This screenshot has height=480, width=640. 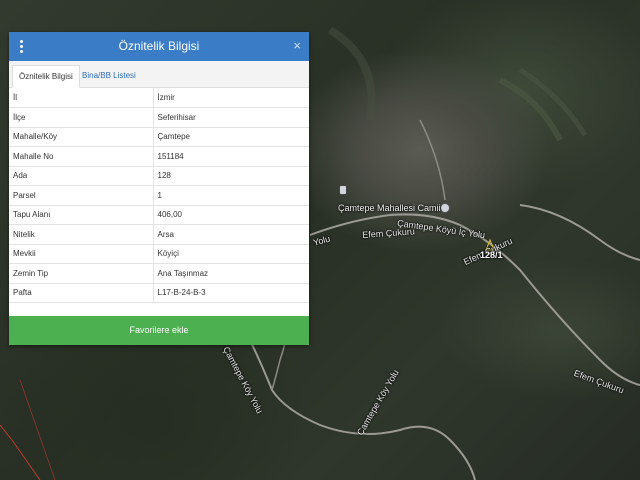 I want to click on row-value: Çamtepe, so click(x=230, y=137).